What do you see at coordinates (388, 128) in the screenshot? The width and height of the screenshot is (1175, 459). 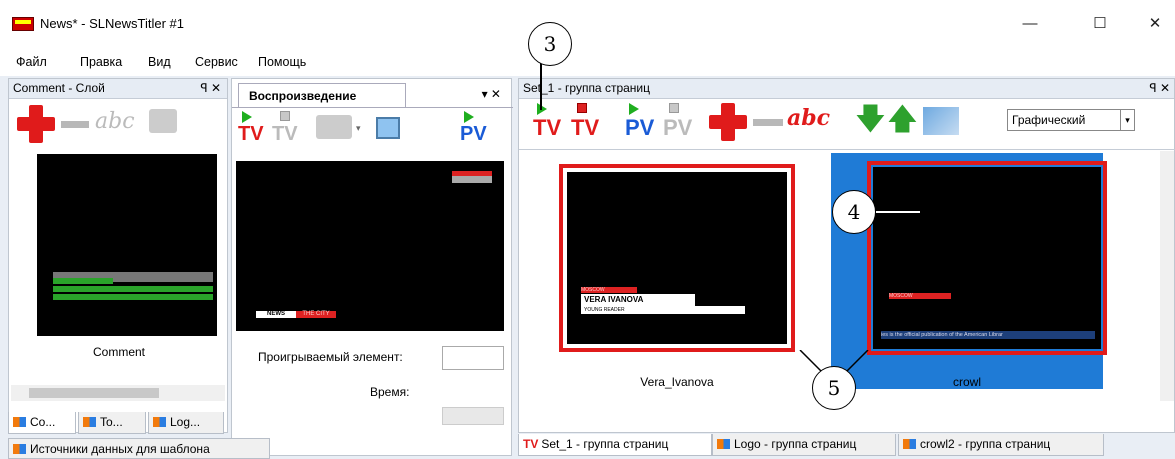 I see `image-icon` at bounding box center [388, 128].